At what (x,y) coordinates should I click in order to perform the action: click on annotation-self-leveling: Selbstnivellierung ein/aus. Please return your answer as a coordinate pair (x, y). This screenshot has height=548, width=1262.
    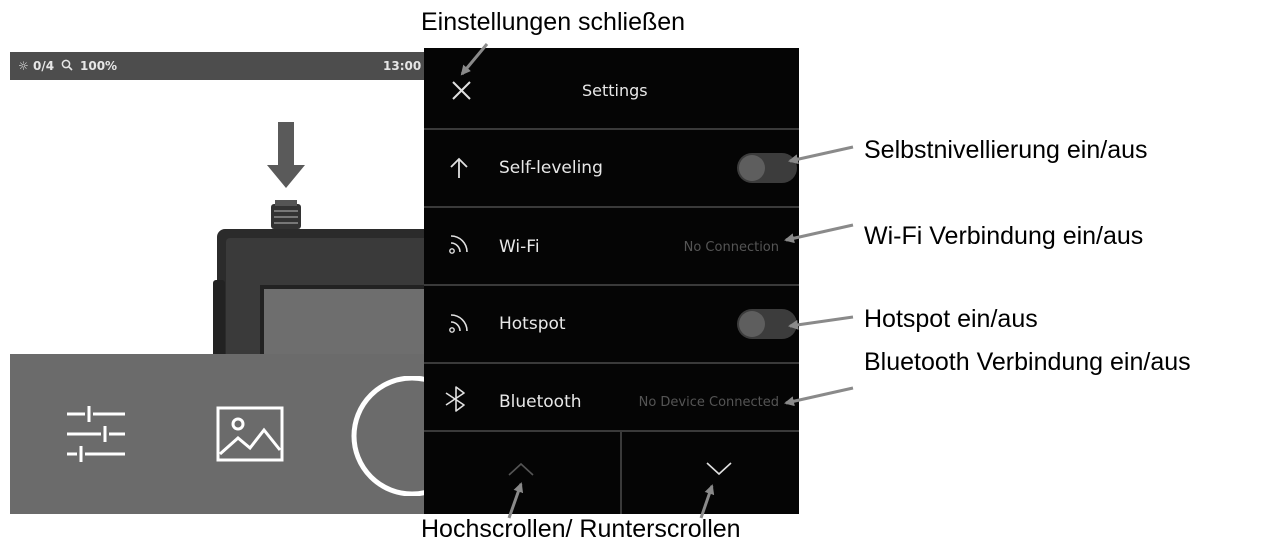
    Looking at the image, I should click on (1006, 150).